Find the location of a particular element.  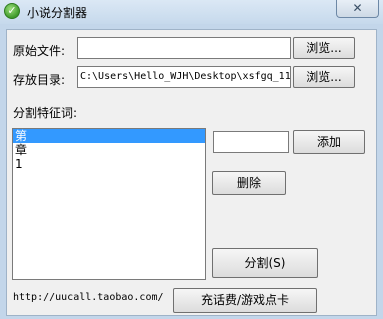

save-dir-field: C:\Users\Hello_WJH\Desktop\xsfgq_11 is located at coordinates (184, 77).